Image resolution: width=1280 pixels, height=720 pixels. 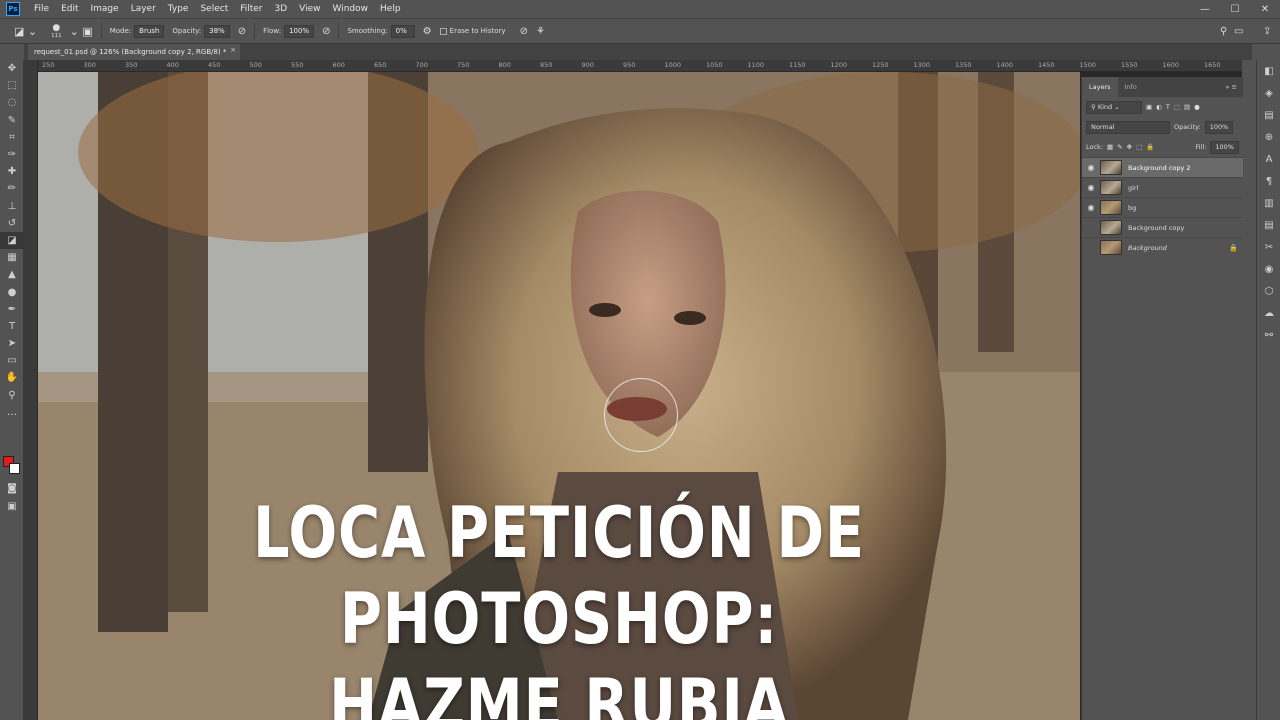 I want to click on marquee-tool: ⬚, so click(x=12, y=85).